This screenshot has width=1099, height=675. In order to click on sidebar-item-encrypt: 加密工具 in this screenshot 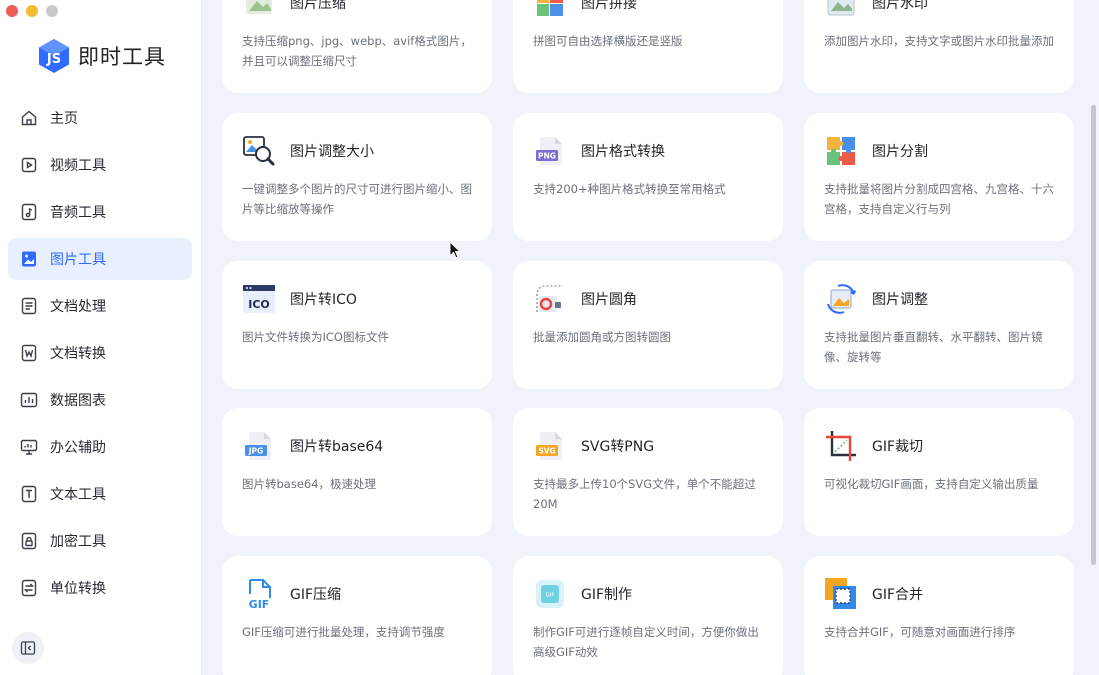, I will do `click(100, 541)`.